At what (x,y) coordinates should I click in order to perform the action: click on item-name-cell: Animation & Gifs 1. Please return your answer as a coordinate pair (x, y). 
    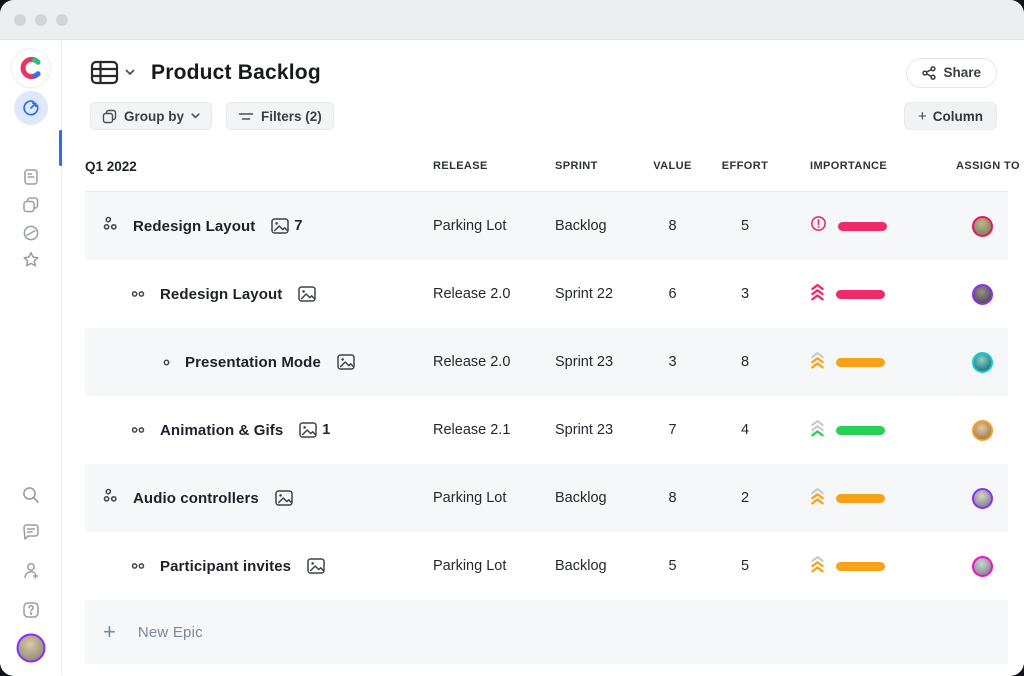
    Looking at the image, I should click on (259, 430).